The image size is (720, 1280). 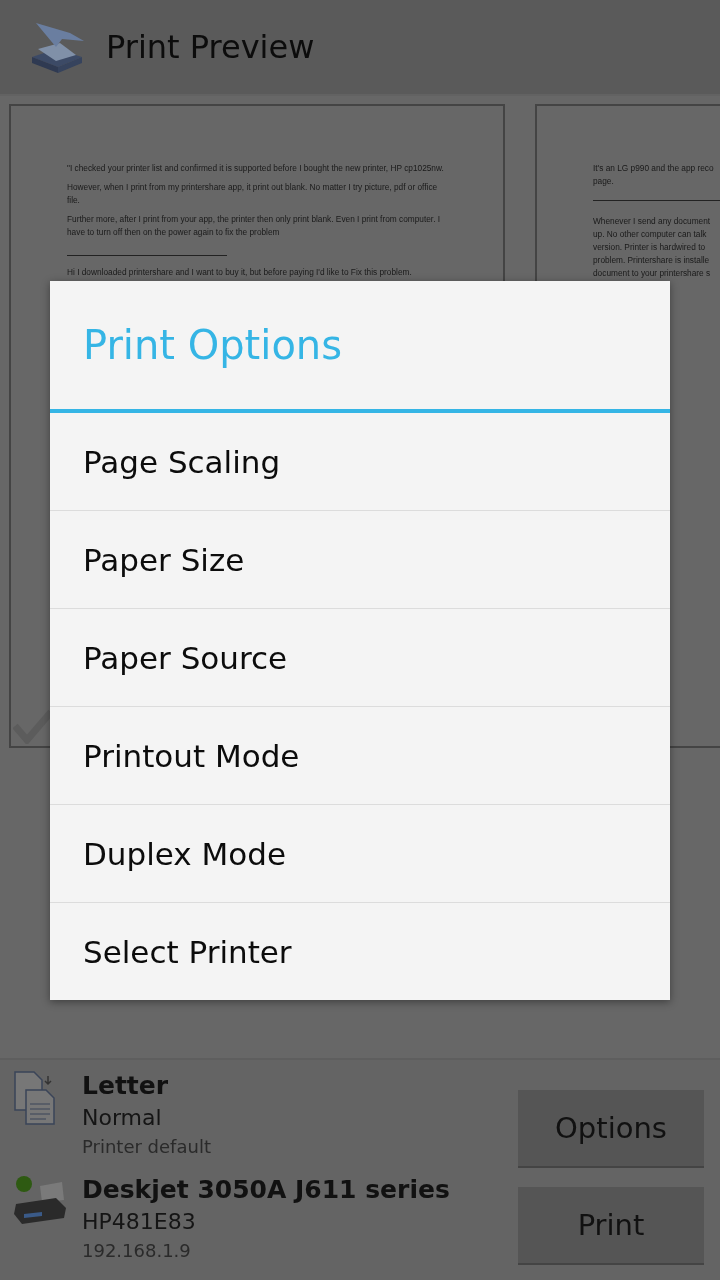 I want to click on printer-name: Deskjet 3050A J611 series, so click(x=266, y=1190).